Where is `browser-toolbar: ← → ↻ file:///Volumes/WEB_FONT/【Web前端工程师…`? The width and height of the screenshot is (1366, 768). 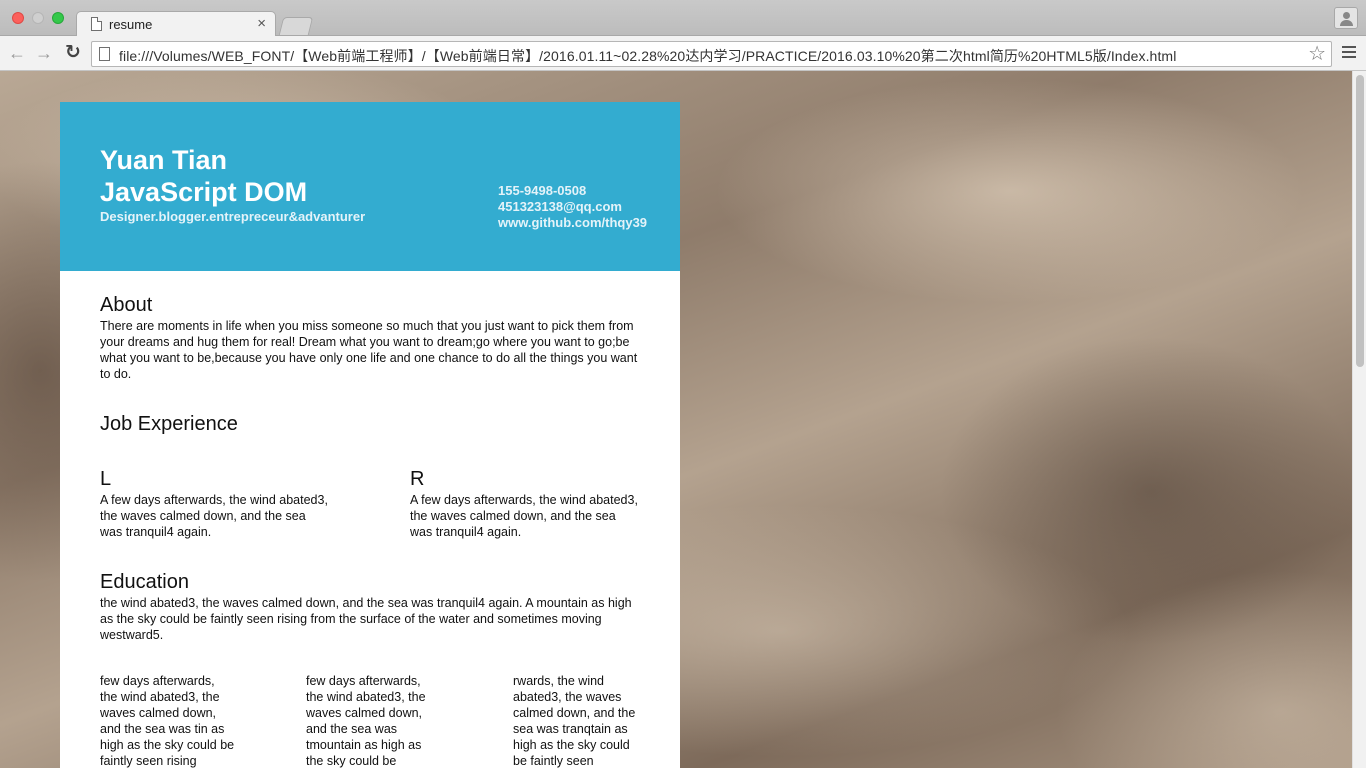 browser-toolbar: ← → ↻ file:///Volumes/WEB_FONT/【Web前端工程师… is located at coordinates (683, 53).